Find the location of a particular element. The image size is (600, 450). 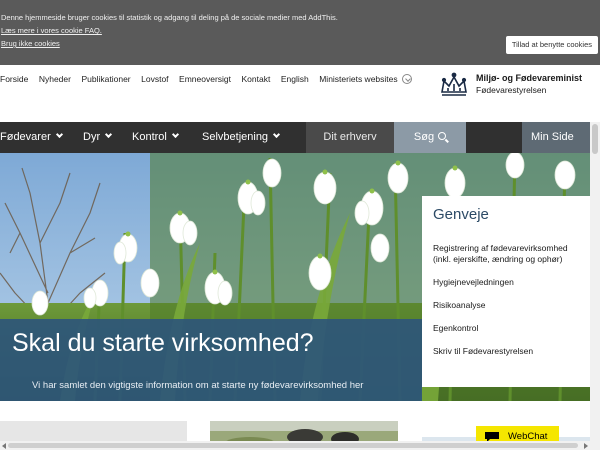

horizontal-scrollbar is located at coordinates (295, 445).